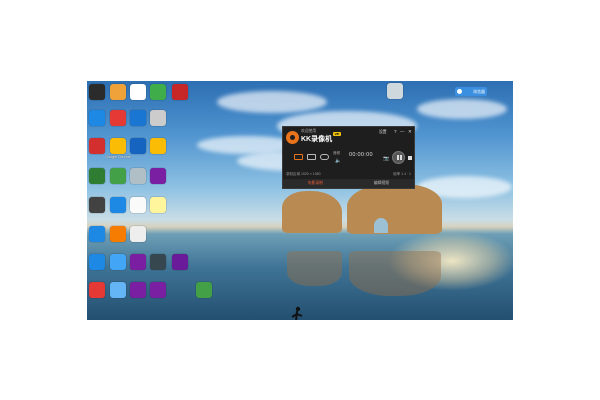 The height and width of the screenshot is (400, 600). Describe the element at coordinates (292, 137) in the screenshot. I see `kk-logo-icon` at that location.